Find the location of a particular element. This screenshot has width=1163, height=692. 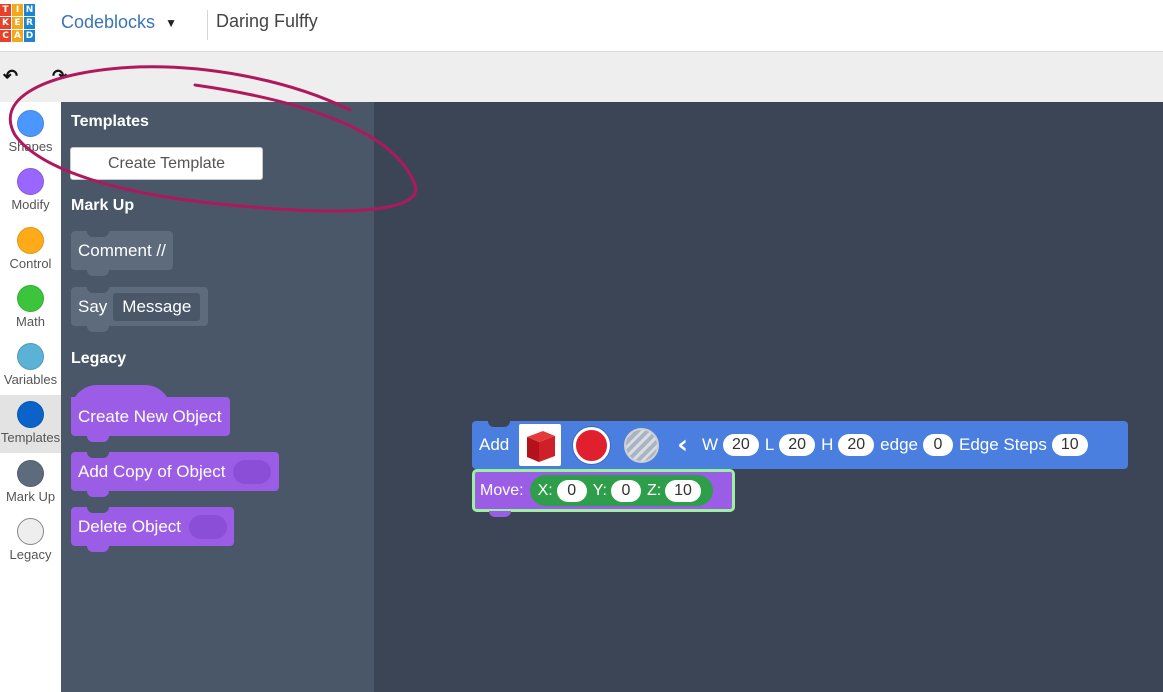

app-name: Codeblocks is located at coordinates (108, 22).